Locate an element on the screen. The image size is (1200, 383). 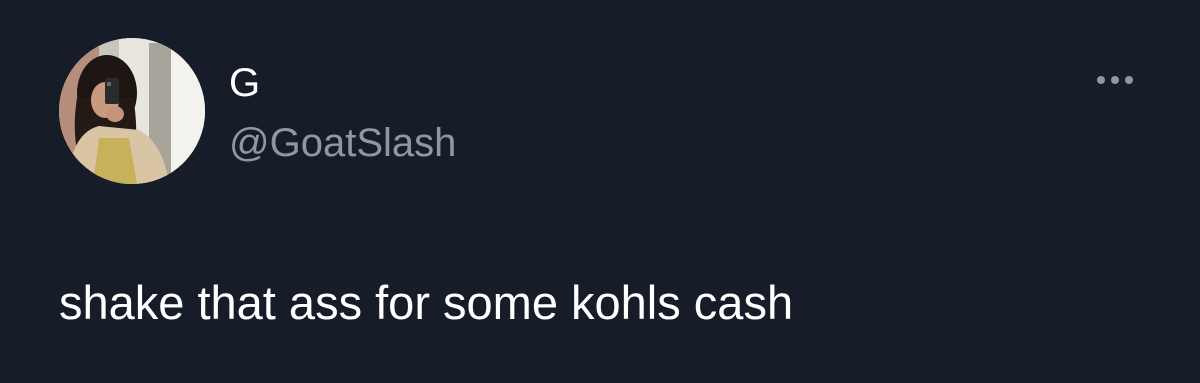
tweet-text: shake that ass for some kohls cash is located at coordinates (426, 302).